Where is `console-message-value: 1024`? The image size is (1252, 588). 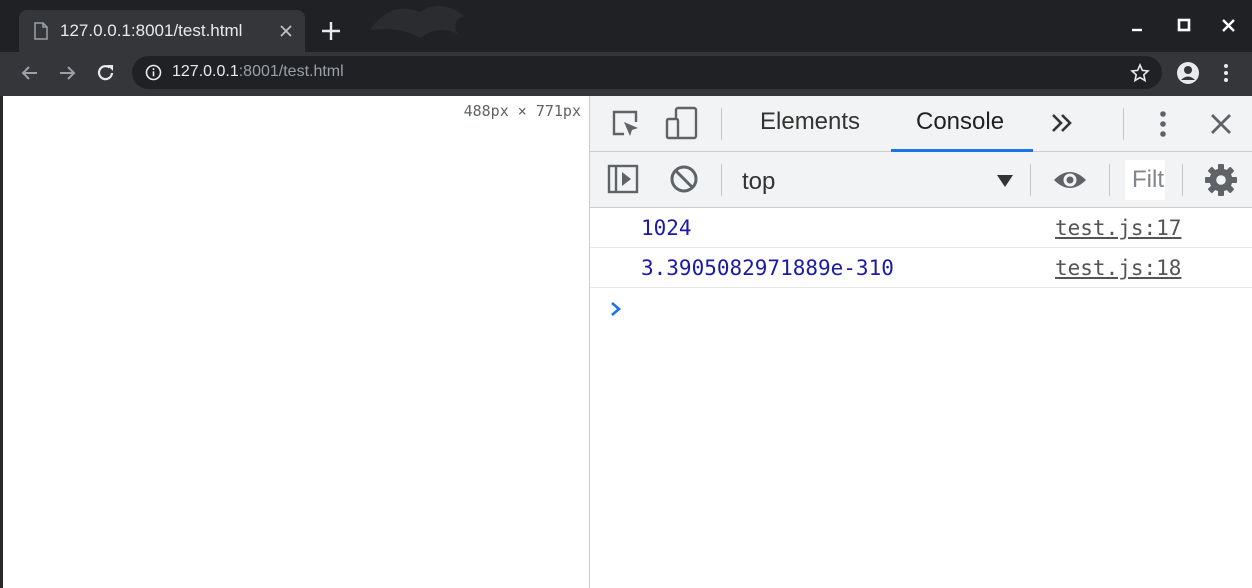
console-message-value: 1024 is located at coordinates (666, 228).